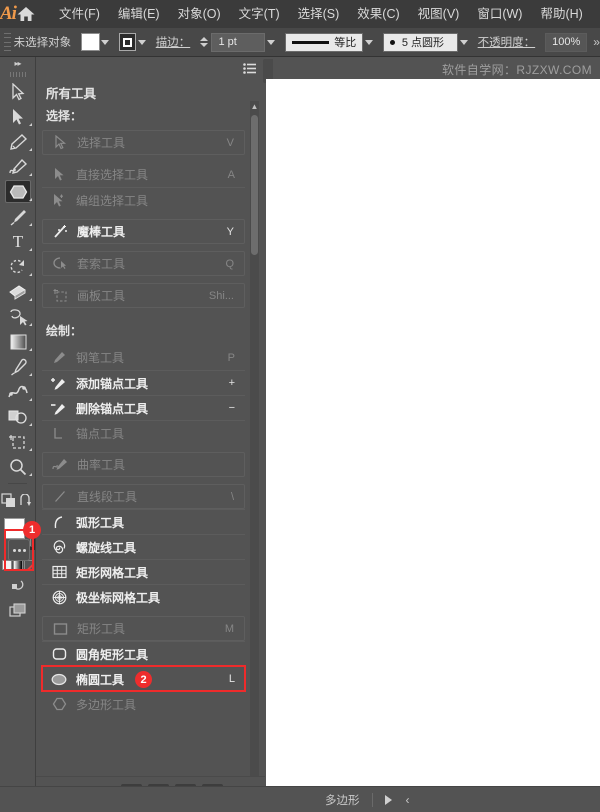 The width and height of the screenshot is (600, 812). What do you see at coordinates (143, 263) in the screenshot?
I see `tool-row-lasso: 套索工具 Q` at bounding box center [143, 263].